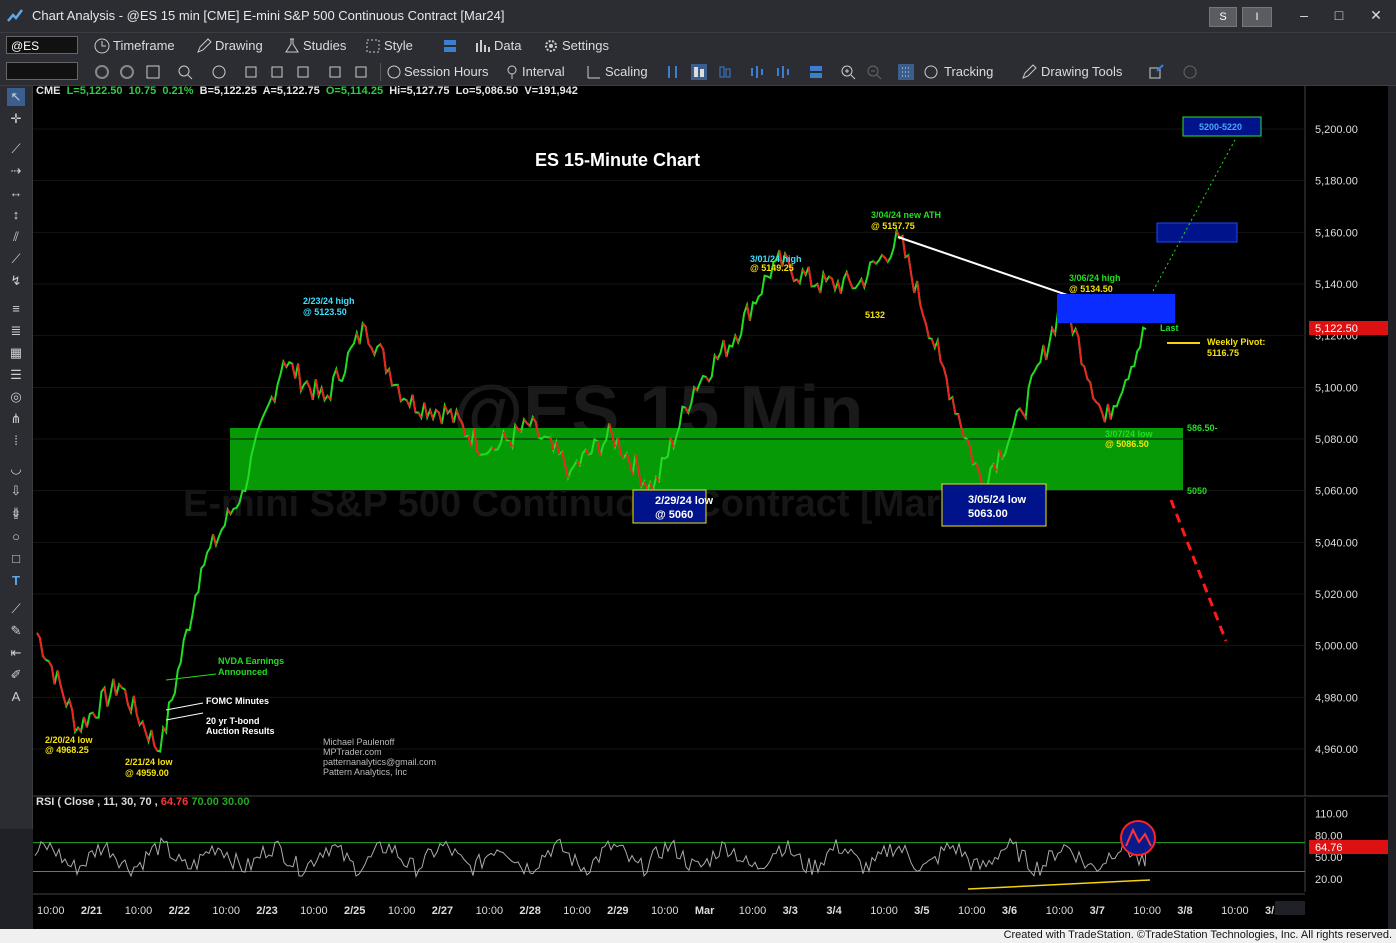 This screenshot has height=943, width=1396. I want to click on copy-icon, so click(251, 72).